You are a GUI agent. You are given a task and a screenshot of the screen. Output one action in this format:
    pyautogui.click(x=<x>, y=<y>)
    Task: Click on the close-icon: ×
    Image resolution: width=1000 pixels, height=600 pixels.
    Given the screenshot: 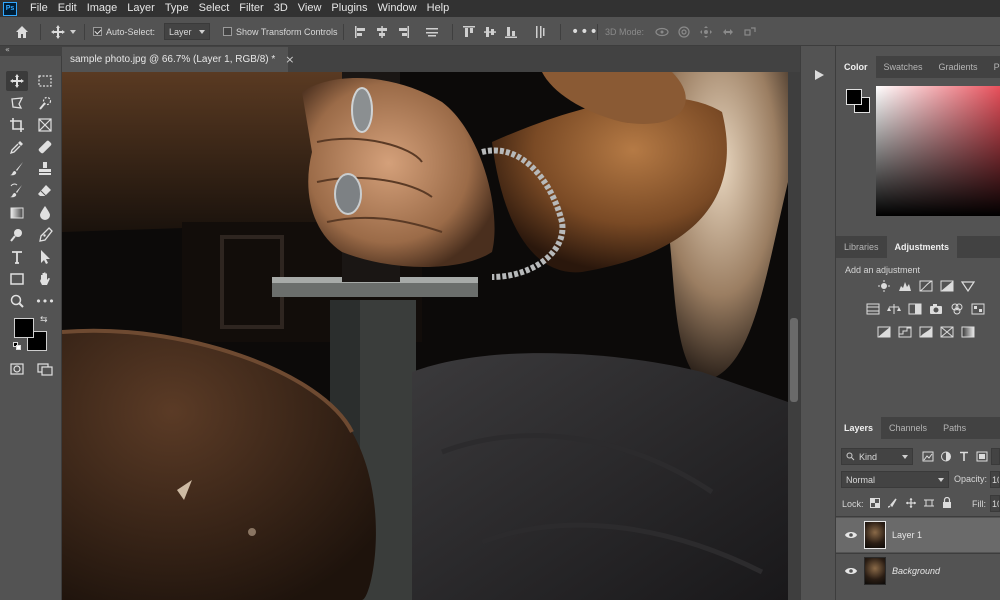 What is the action you would take?
    pyautogui.click(x=289, y=59)
    